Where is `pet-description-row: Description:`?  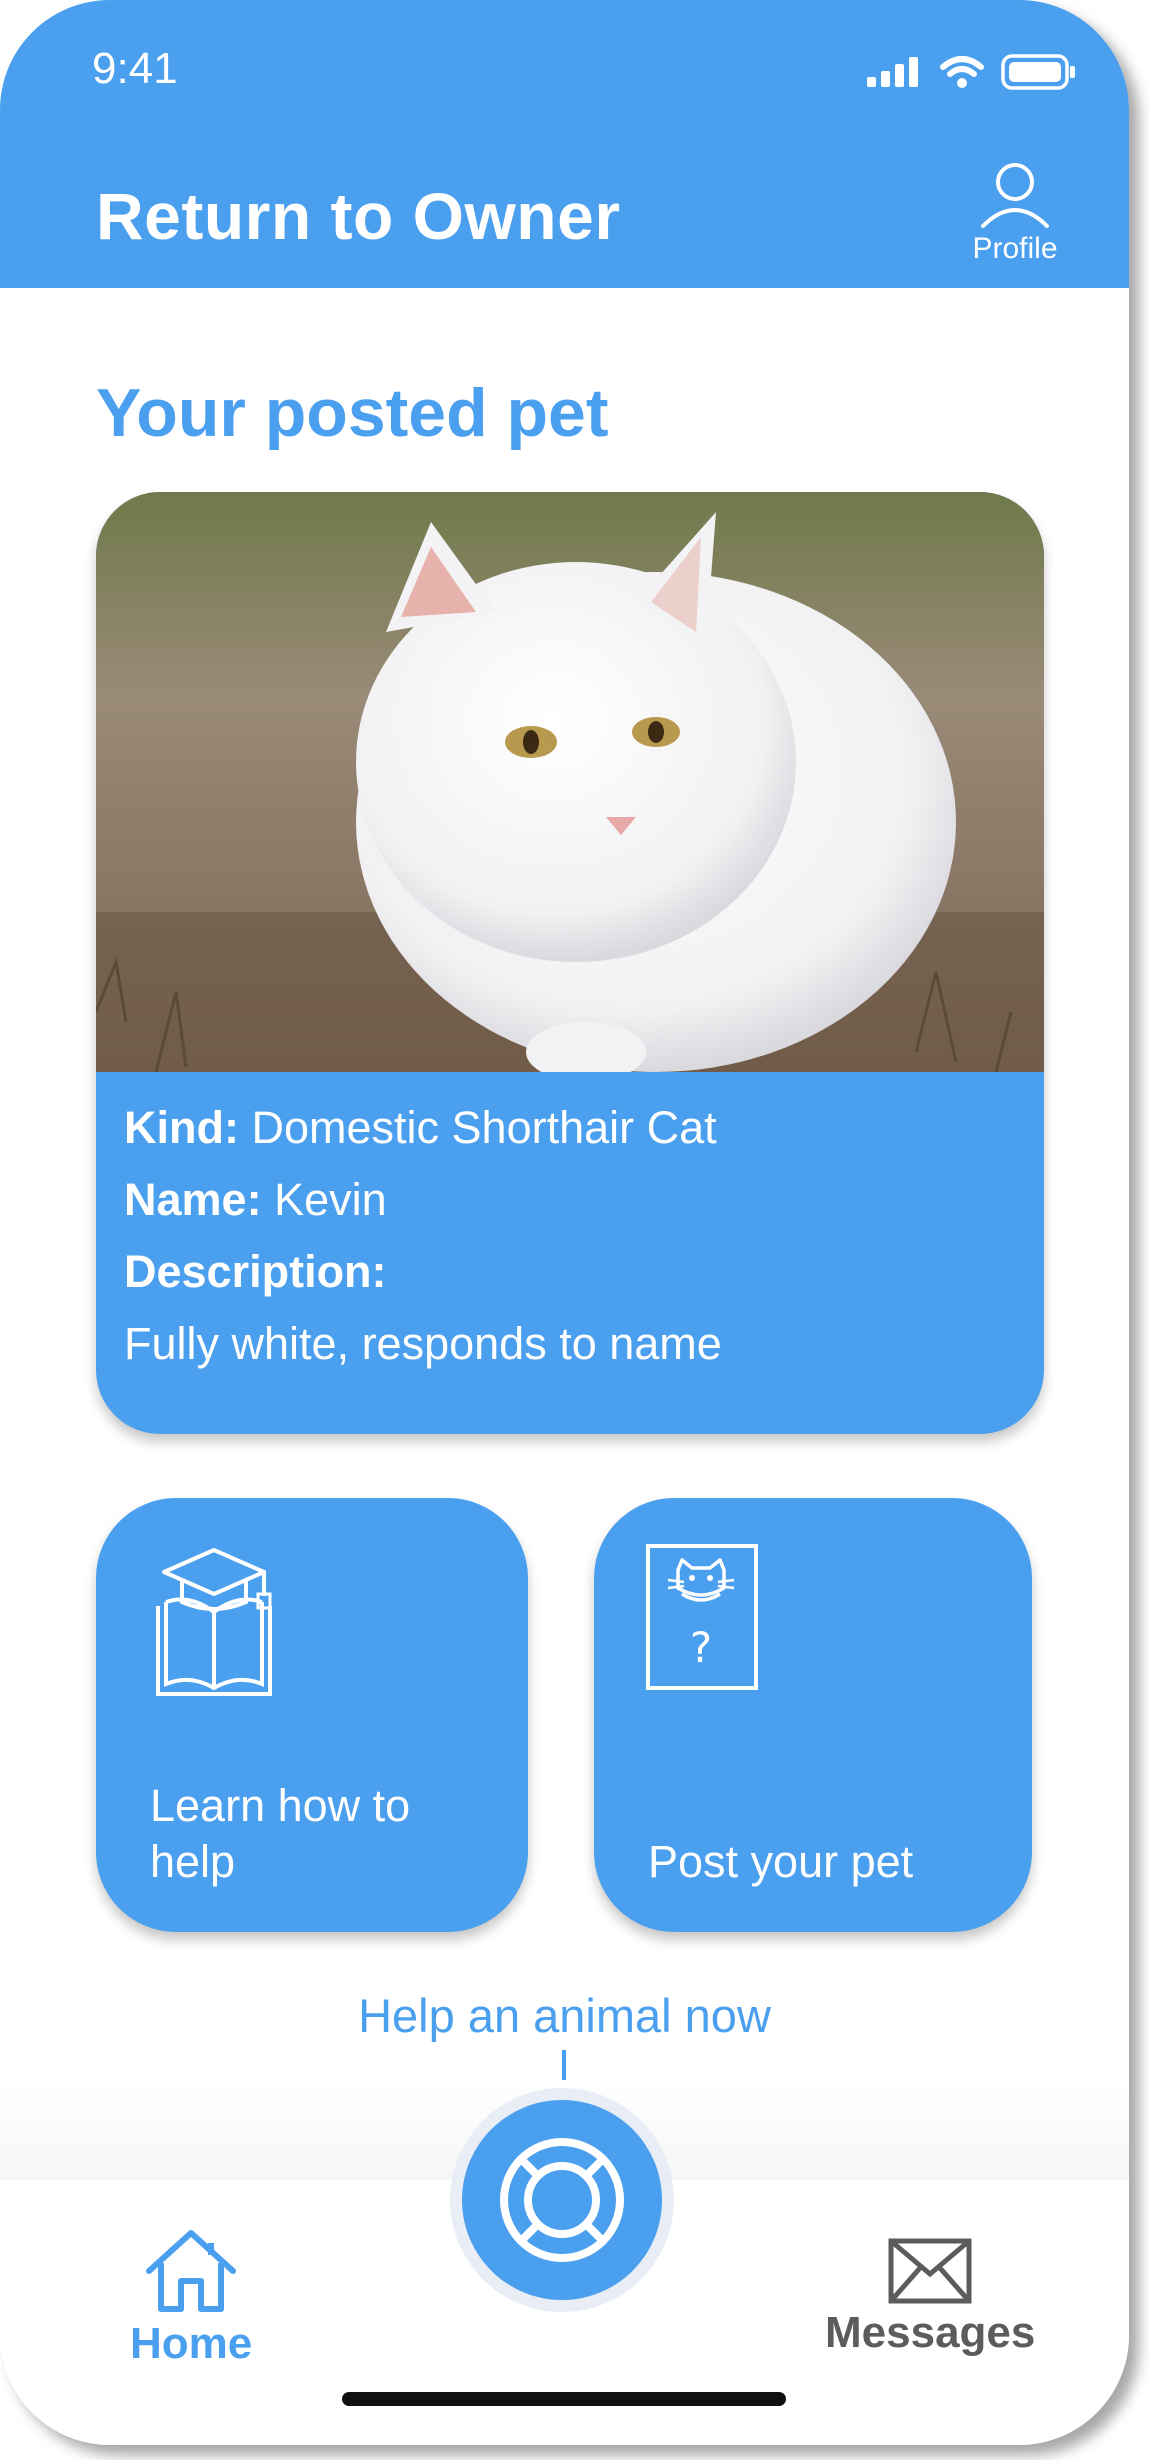 pet-description-row: Description: is located at coordinates (574, 1272).